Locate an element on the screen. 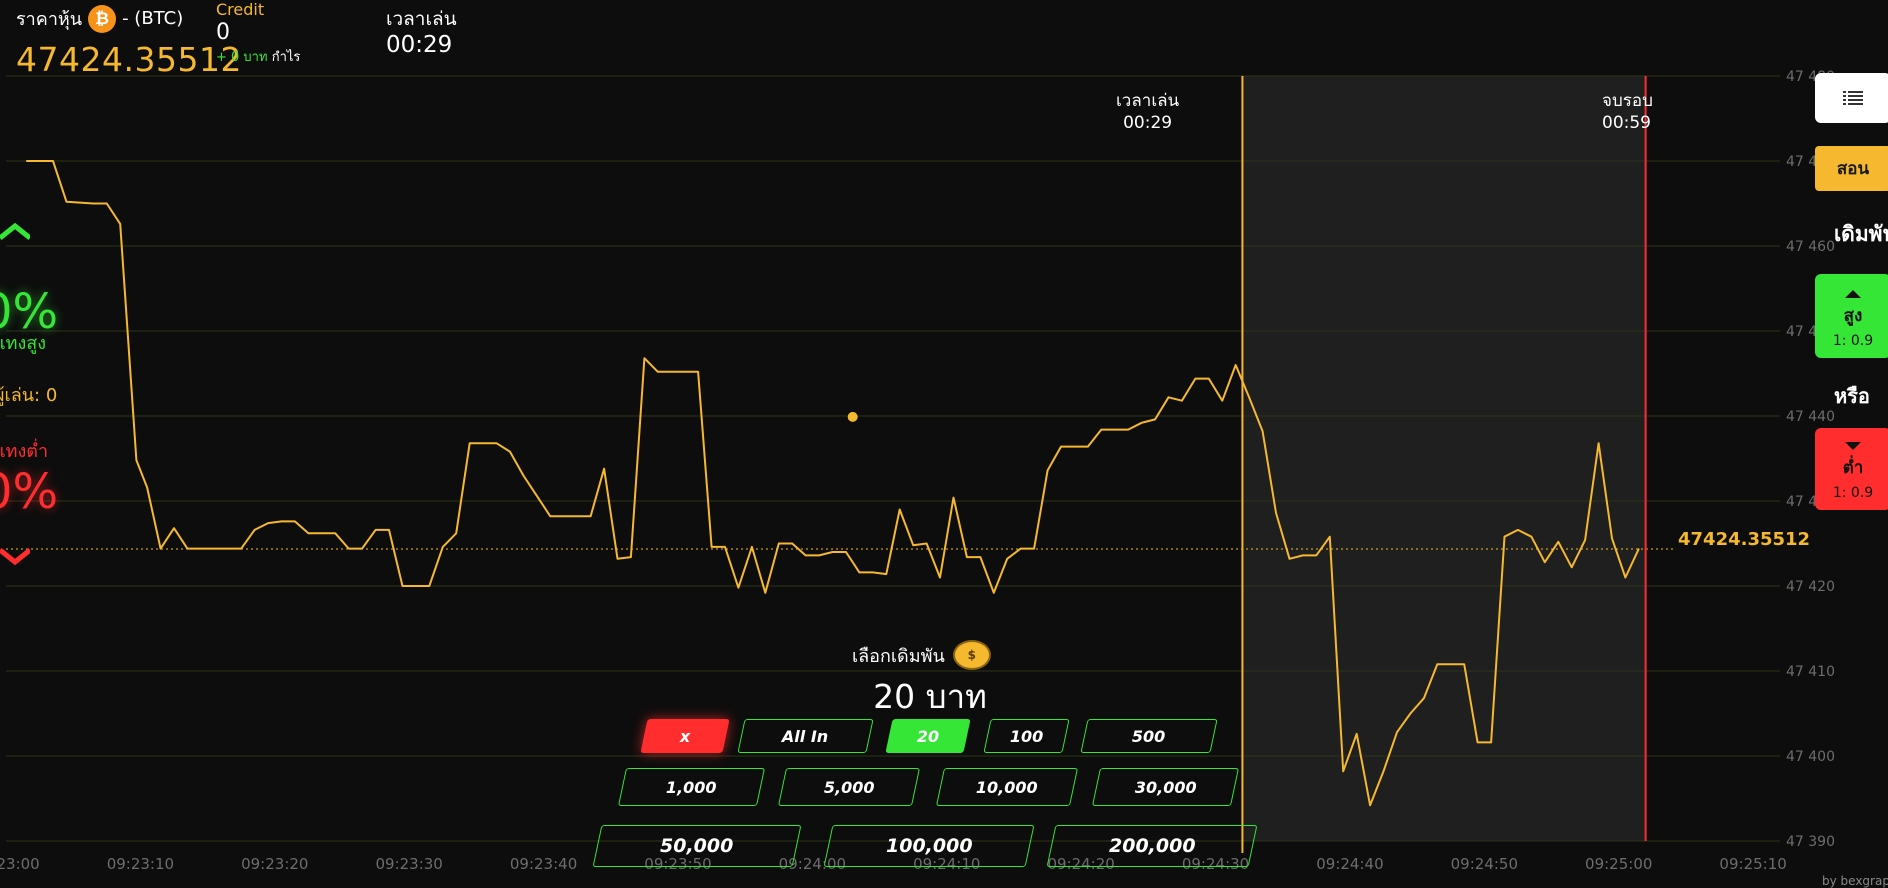 The height and width of the screenshot is (888, 1888). chevron-down-icon is located at coordinates (15, 557).